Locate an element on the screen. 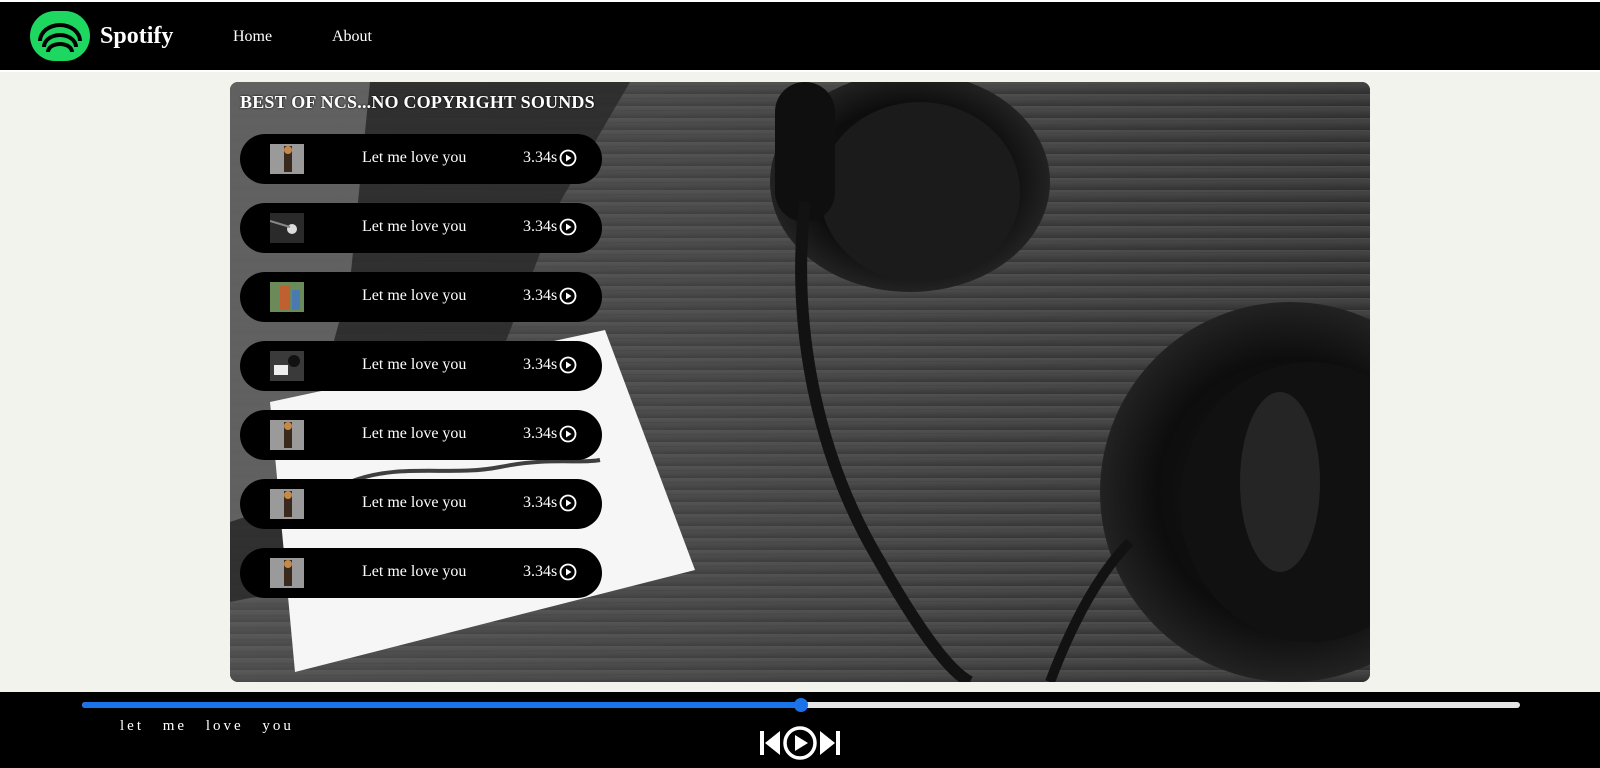 Image resolution: width=1600 pixels, height=768 pixels. brand: Spotify is located at coordinates (101, 36).